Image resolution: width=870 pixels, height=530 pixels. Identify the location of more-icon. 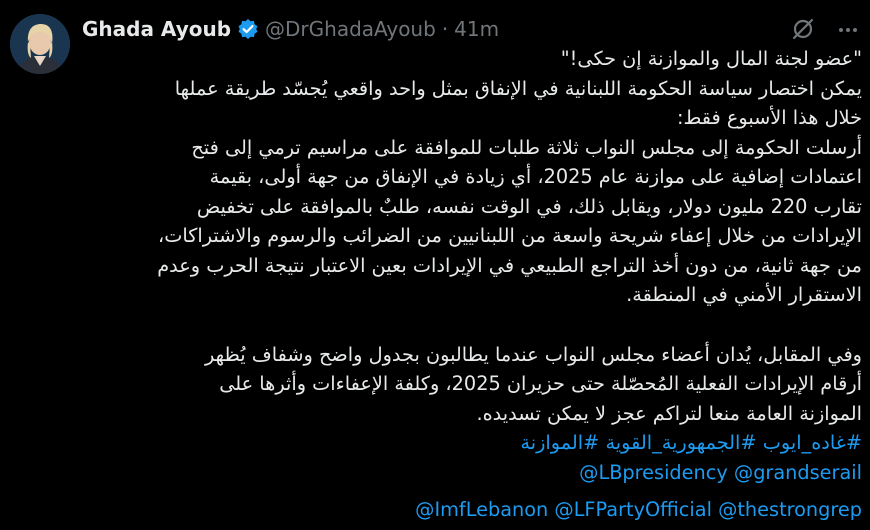
(848, 30).